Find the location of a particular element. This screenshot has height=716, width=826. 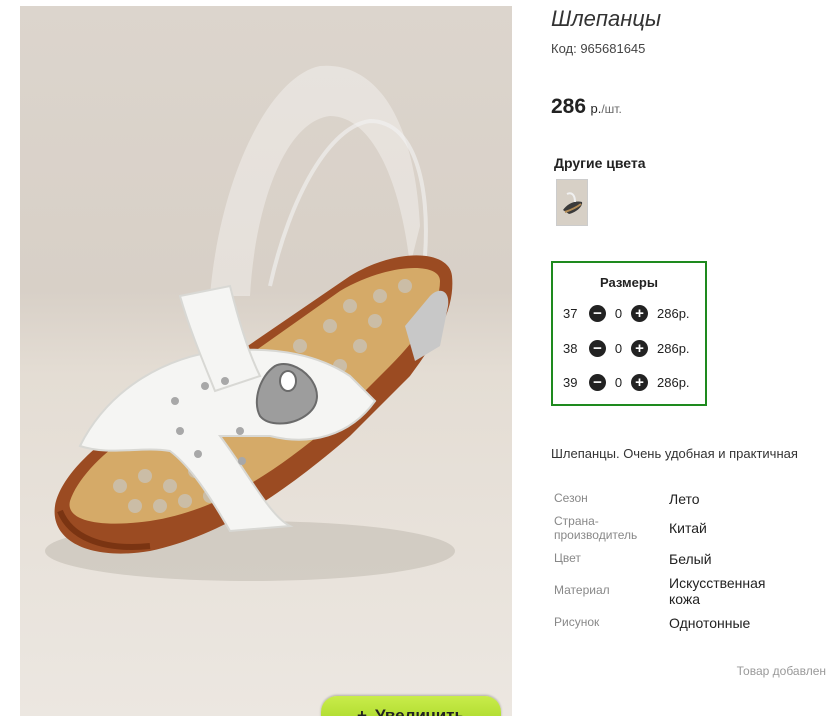

property-key: Цвет is located at coordinates (567, 558).